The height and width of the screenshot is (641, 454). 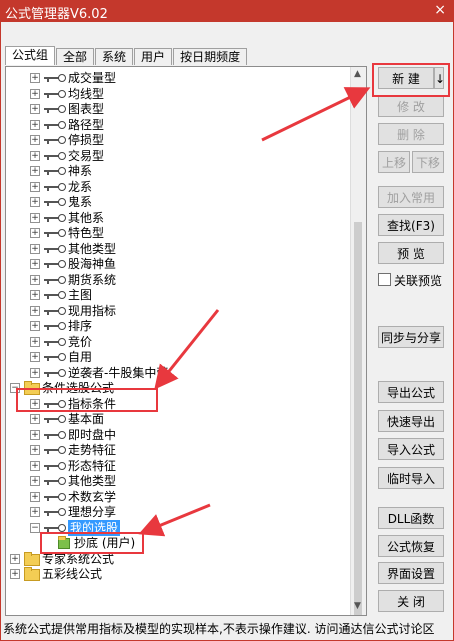 What do you see at coordinates (187, 349) in the screenshot?
I see `arrow-to-condition-folder` at bounding box center [187, 349].